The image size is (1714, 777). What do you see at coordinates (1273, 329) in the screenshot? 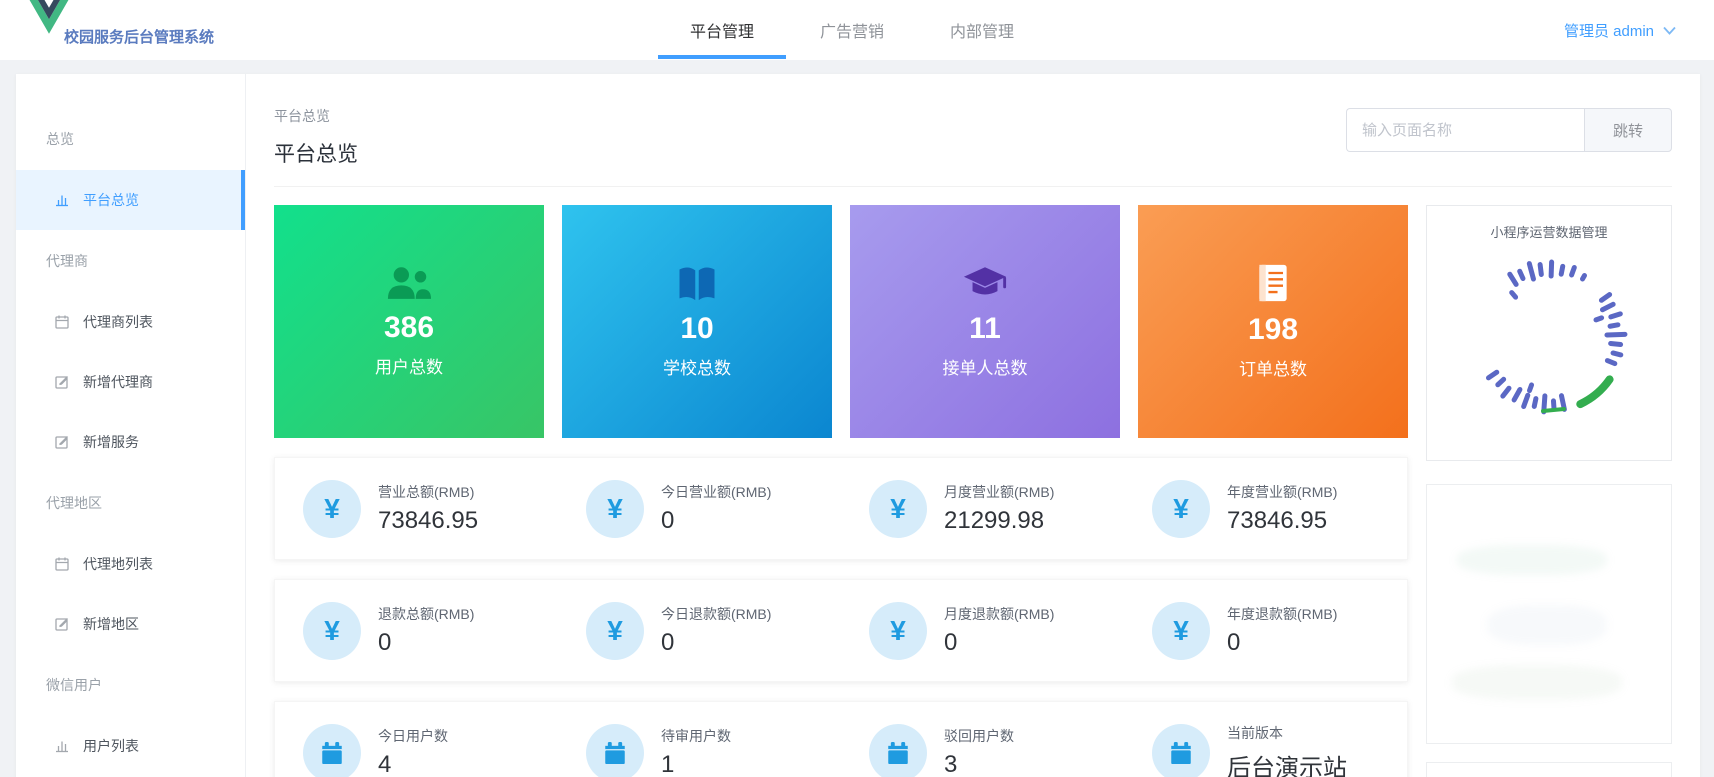
I see `stat-value: 198` at bounding box center [1273, 329].